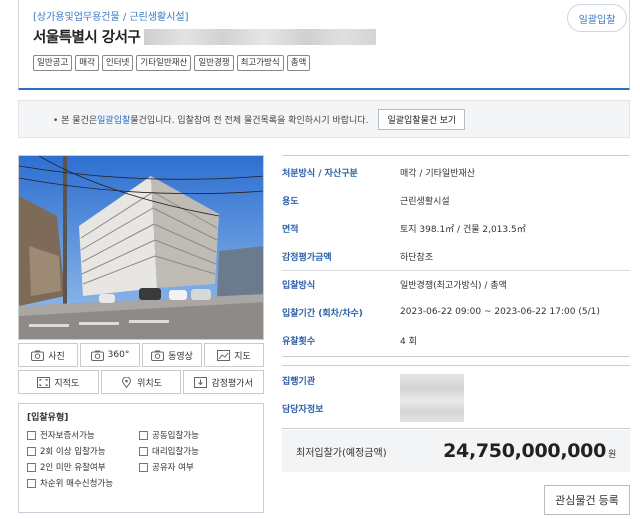  I want to click on map-button: 지도, so click(234, 355).